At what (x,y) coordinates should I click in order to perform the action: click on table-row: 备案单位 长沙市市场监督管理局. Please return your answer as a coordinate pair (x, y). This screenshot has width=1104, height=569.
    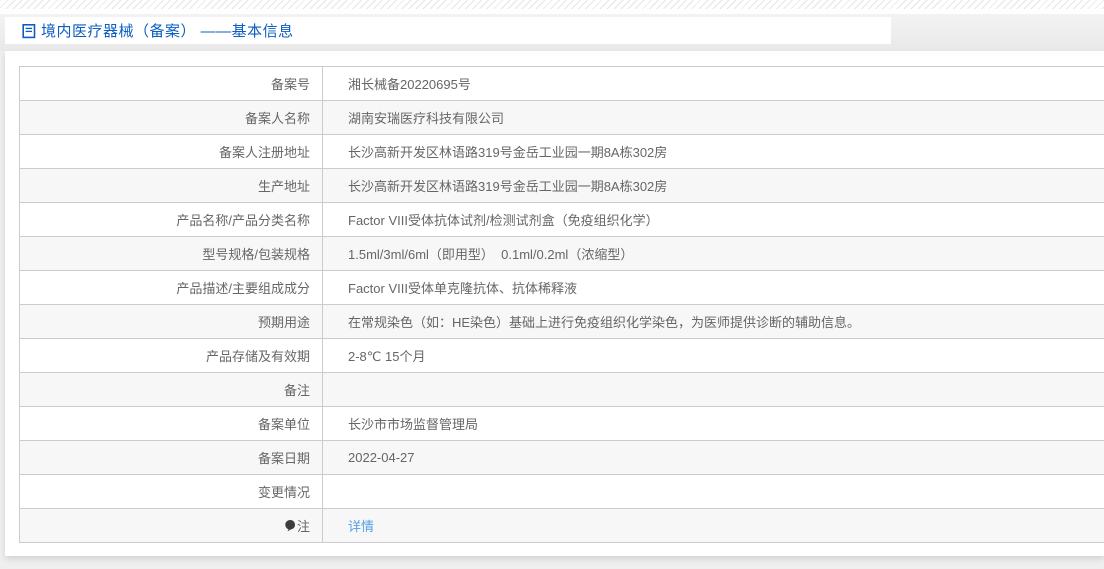
    Looking at the image, I should click on (561, 423).